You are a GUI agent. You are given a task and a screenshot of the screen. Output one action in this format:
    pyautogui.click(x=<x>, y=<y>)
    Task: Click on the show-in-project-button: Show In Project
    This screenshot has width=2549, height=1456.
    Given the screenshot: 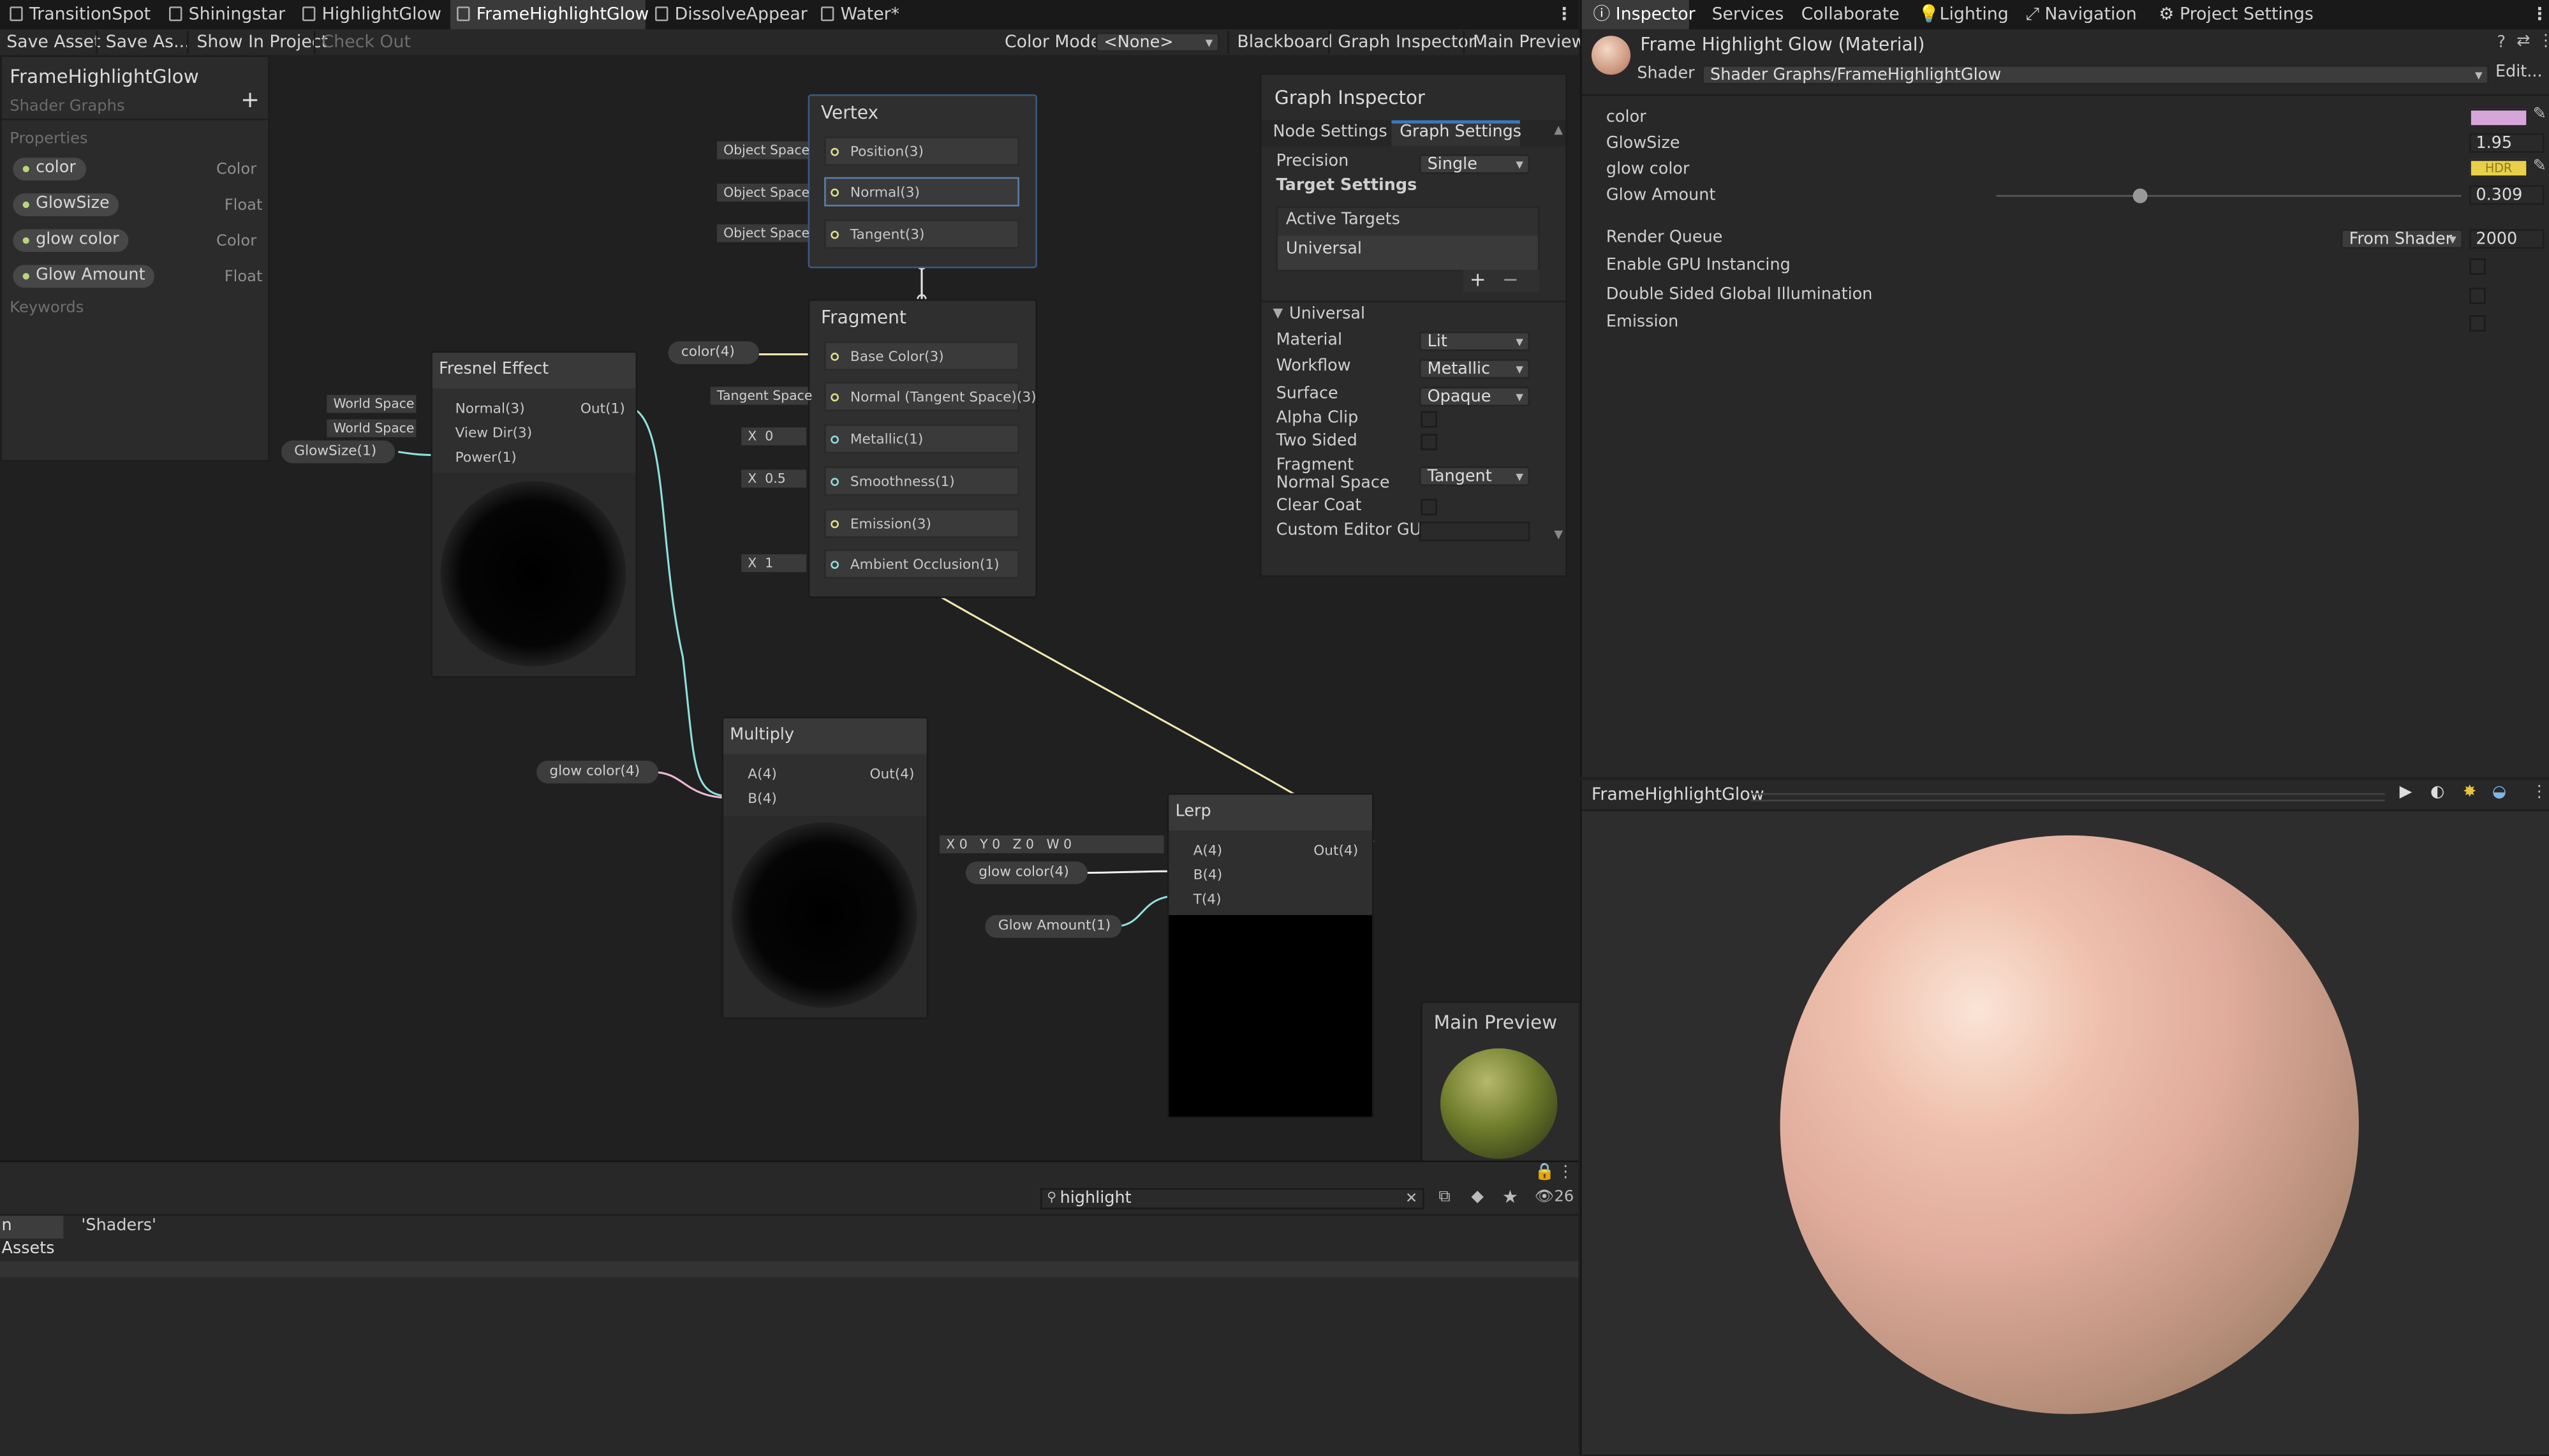 What is the action you would take?
    pyautogui.click(x=262, y=42)
    